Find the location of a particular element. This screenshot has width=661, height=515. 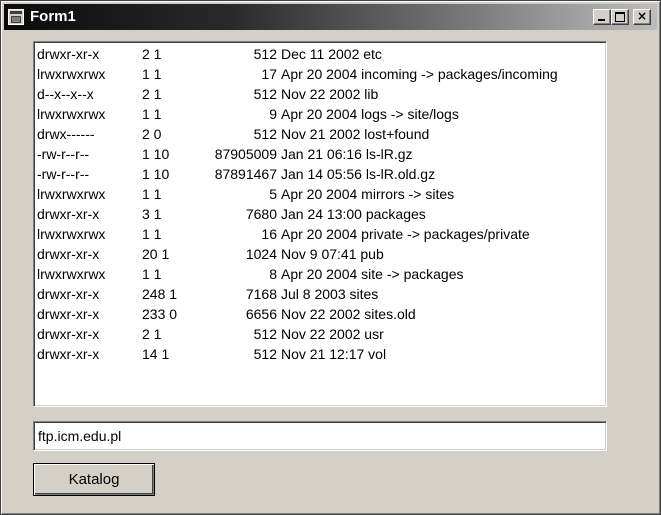

date-and-name: Jul 8 2003 sites is located at coordinates (330, 294).